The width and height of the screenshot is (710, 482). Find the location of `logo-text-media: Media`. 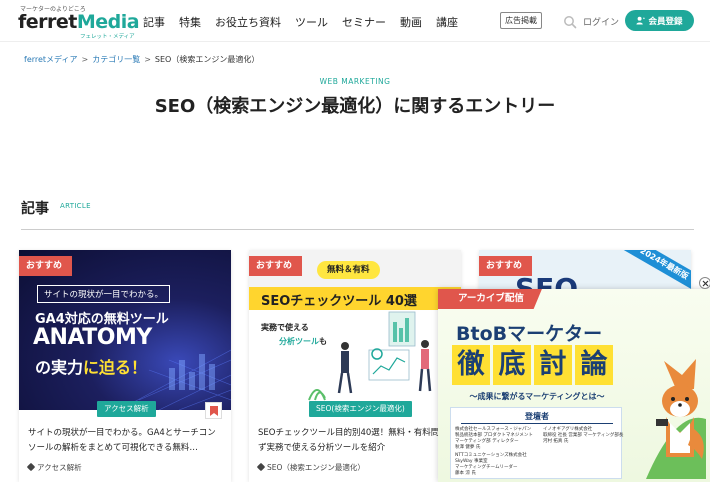

logo-text-media: Media is located at coordinates (108, 22).